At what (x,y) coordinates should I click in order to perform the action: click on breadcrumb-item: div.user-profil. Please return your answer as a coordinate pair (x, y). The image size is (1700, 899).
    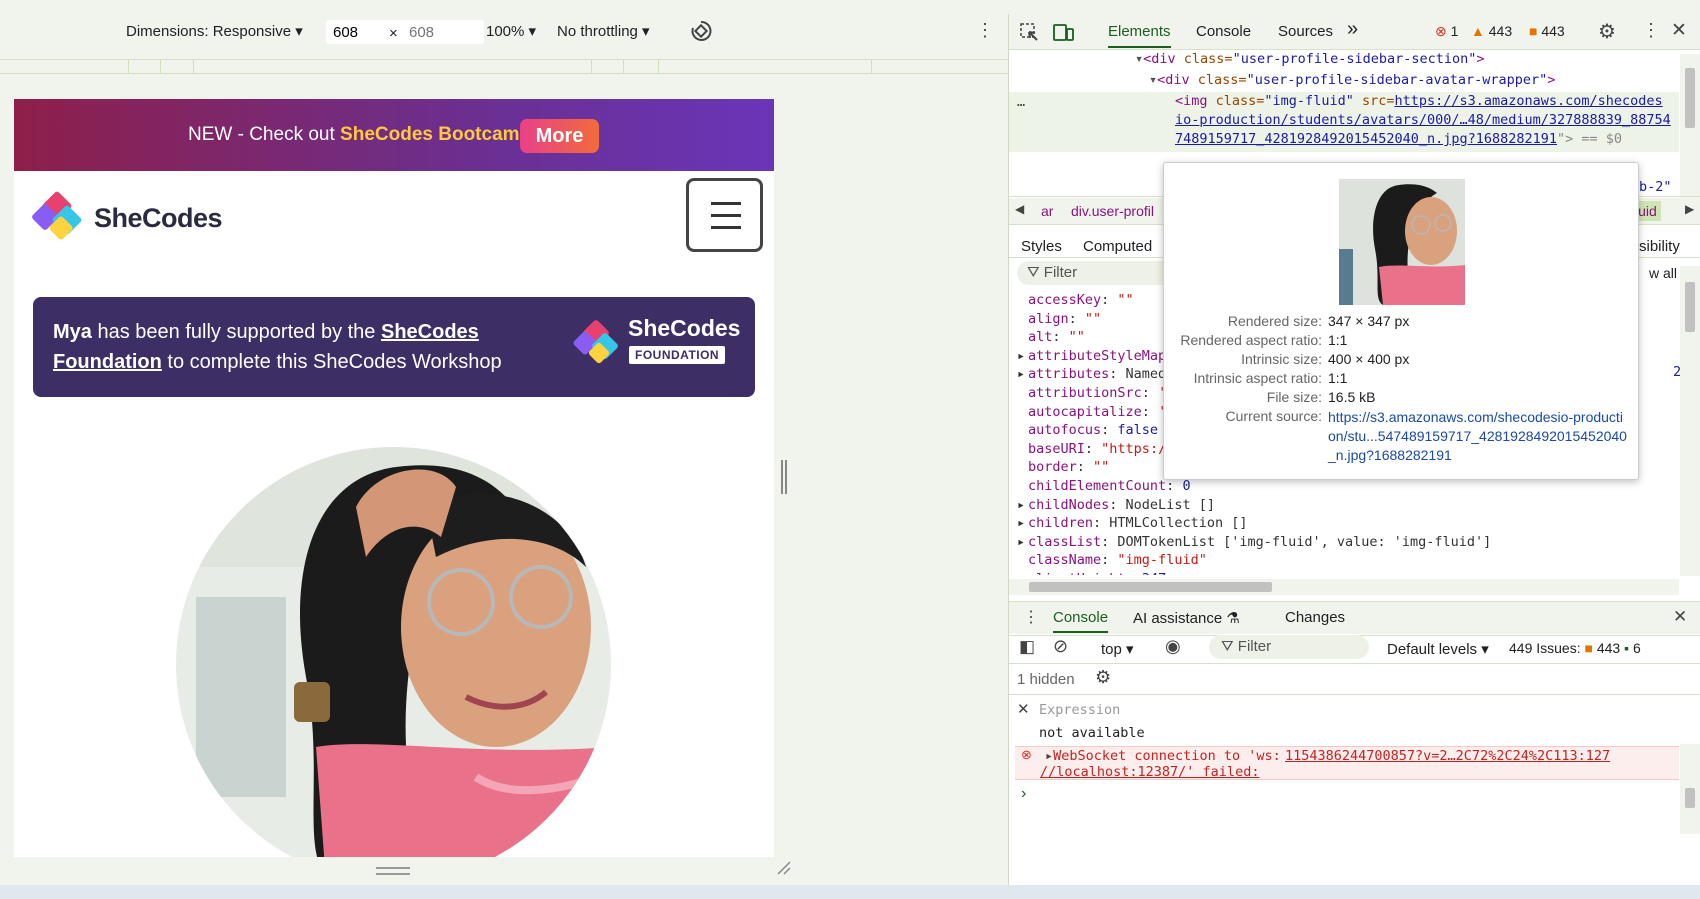
    Looking at the image, I should click on (1112, 211).